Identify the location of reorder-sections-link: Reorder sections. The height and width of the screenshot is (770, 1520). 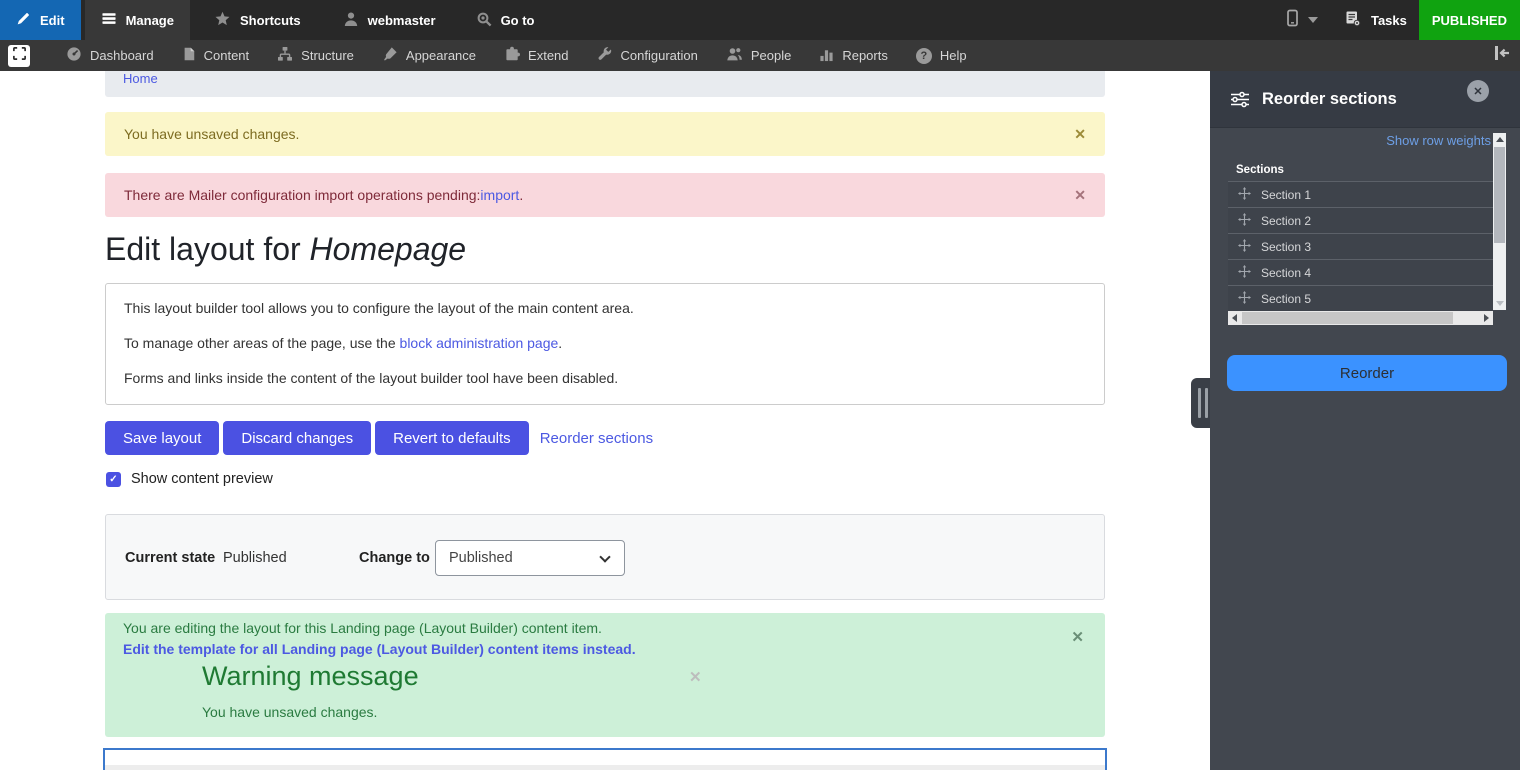
(596, 438).